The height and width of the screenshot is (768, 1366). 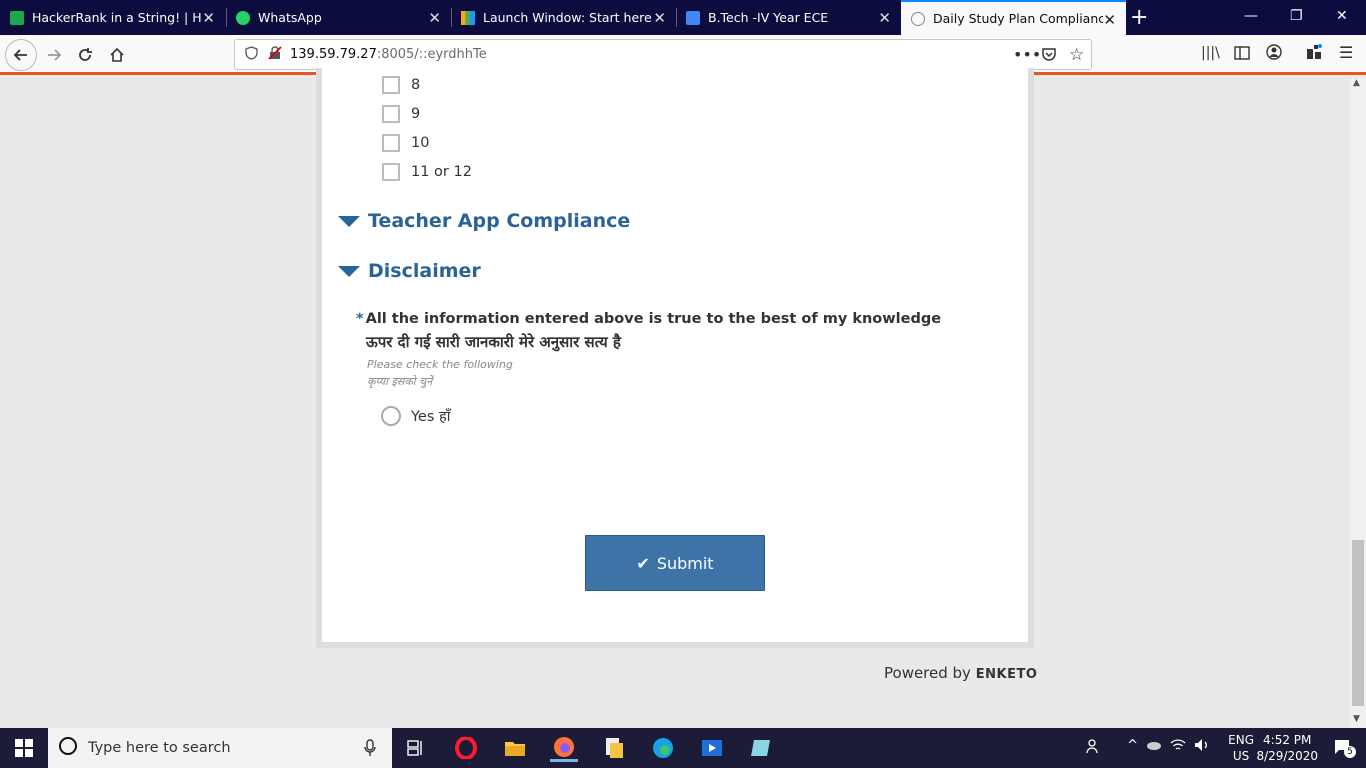 I want to click on question-hint-en: Please check the following, so click(x=440, y=364).